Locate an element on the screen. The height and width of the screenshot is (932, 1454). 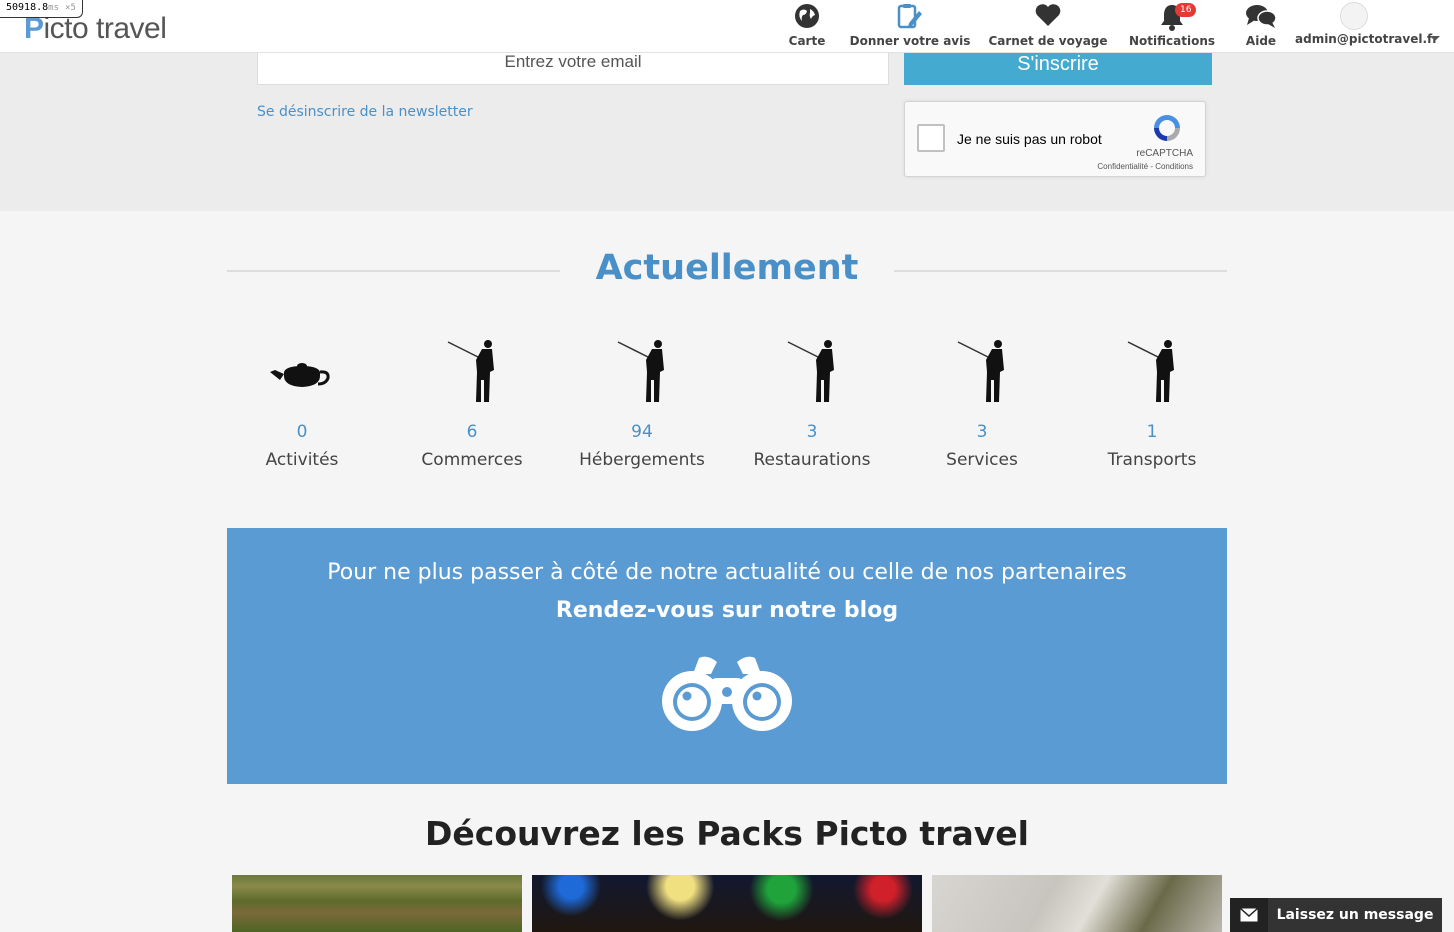
nav-label-carte: Carte is located at coordinates (807, 41).